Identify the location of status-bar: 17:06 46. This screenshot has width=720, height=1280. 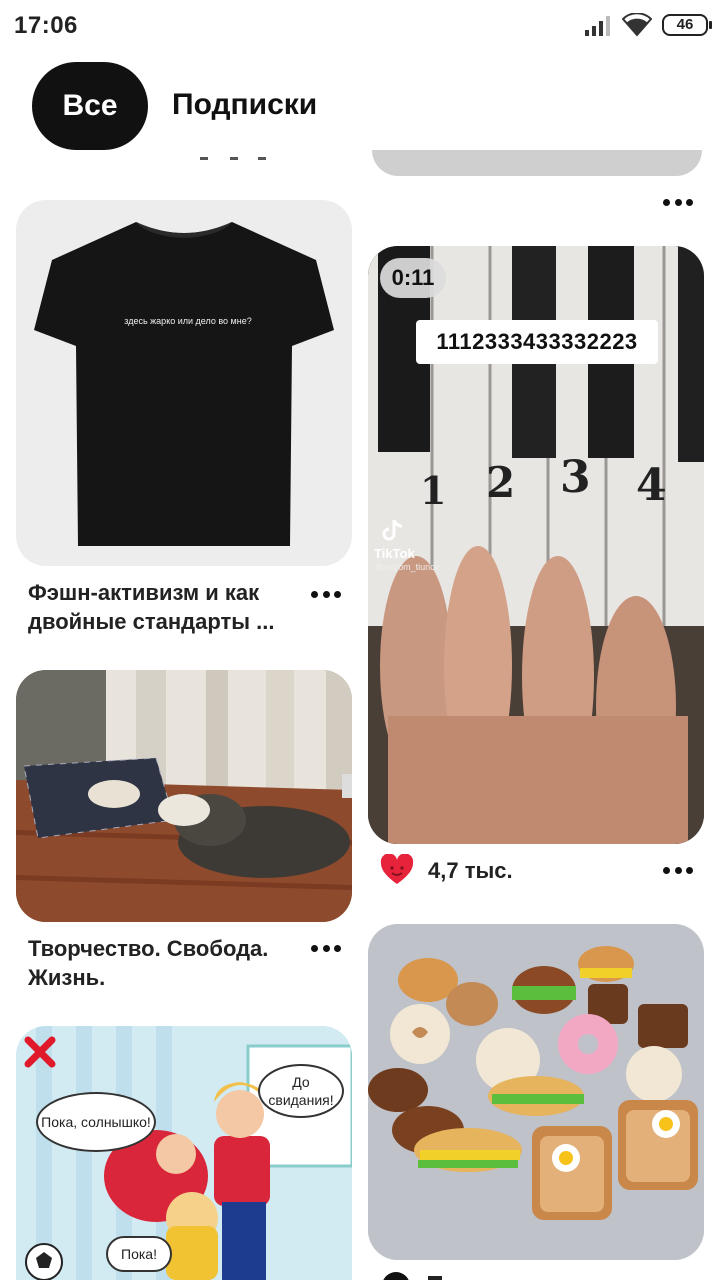
(360, 26).